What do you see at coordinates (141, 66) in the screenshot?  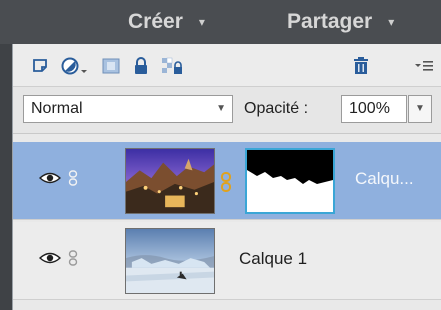 I see `lock-all-icon` at bounding box center [141, 66].